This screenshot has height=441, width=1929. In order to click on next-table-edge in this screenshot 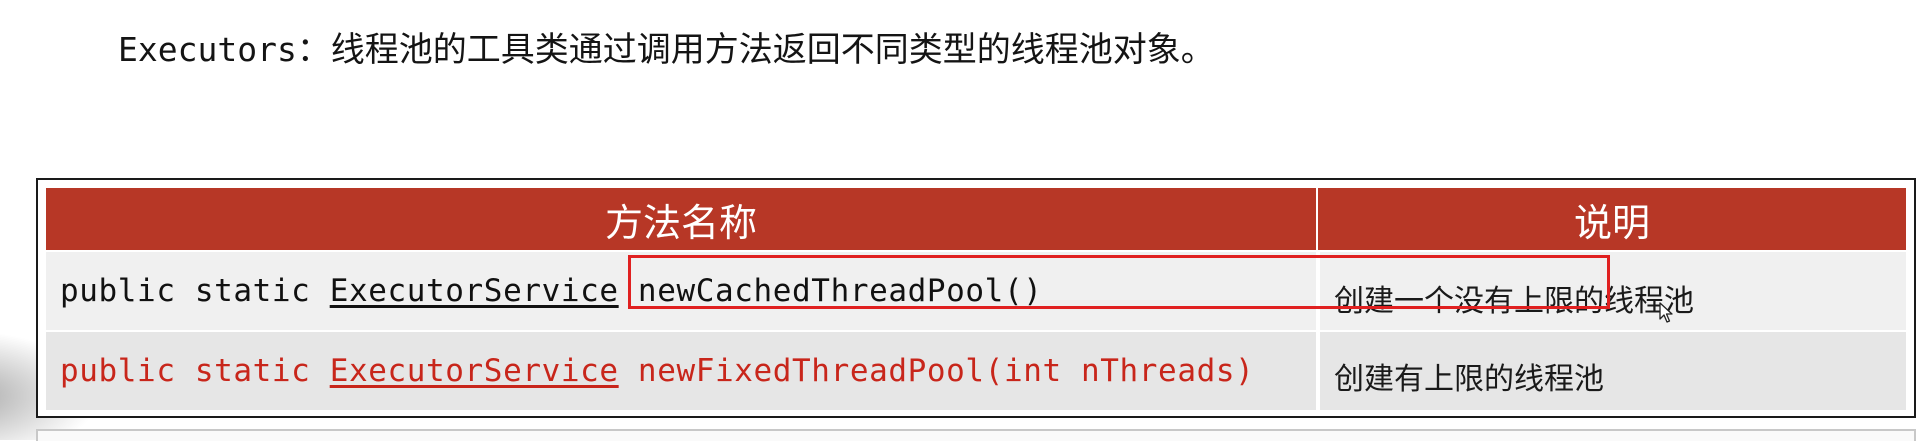, I will do `click(976, 435)`.